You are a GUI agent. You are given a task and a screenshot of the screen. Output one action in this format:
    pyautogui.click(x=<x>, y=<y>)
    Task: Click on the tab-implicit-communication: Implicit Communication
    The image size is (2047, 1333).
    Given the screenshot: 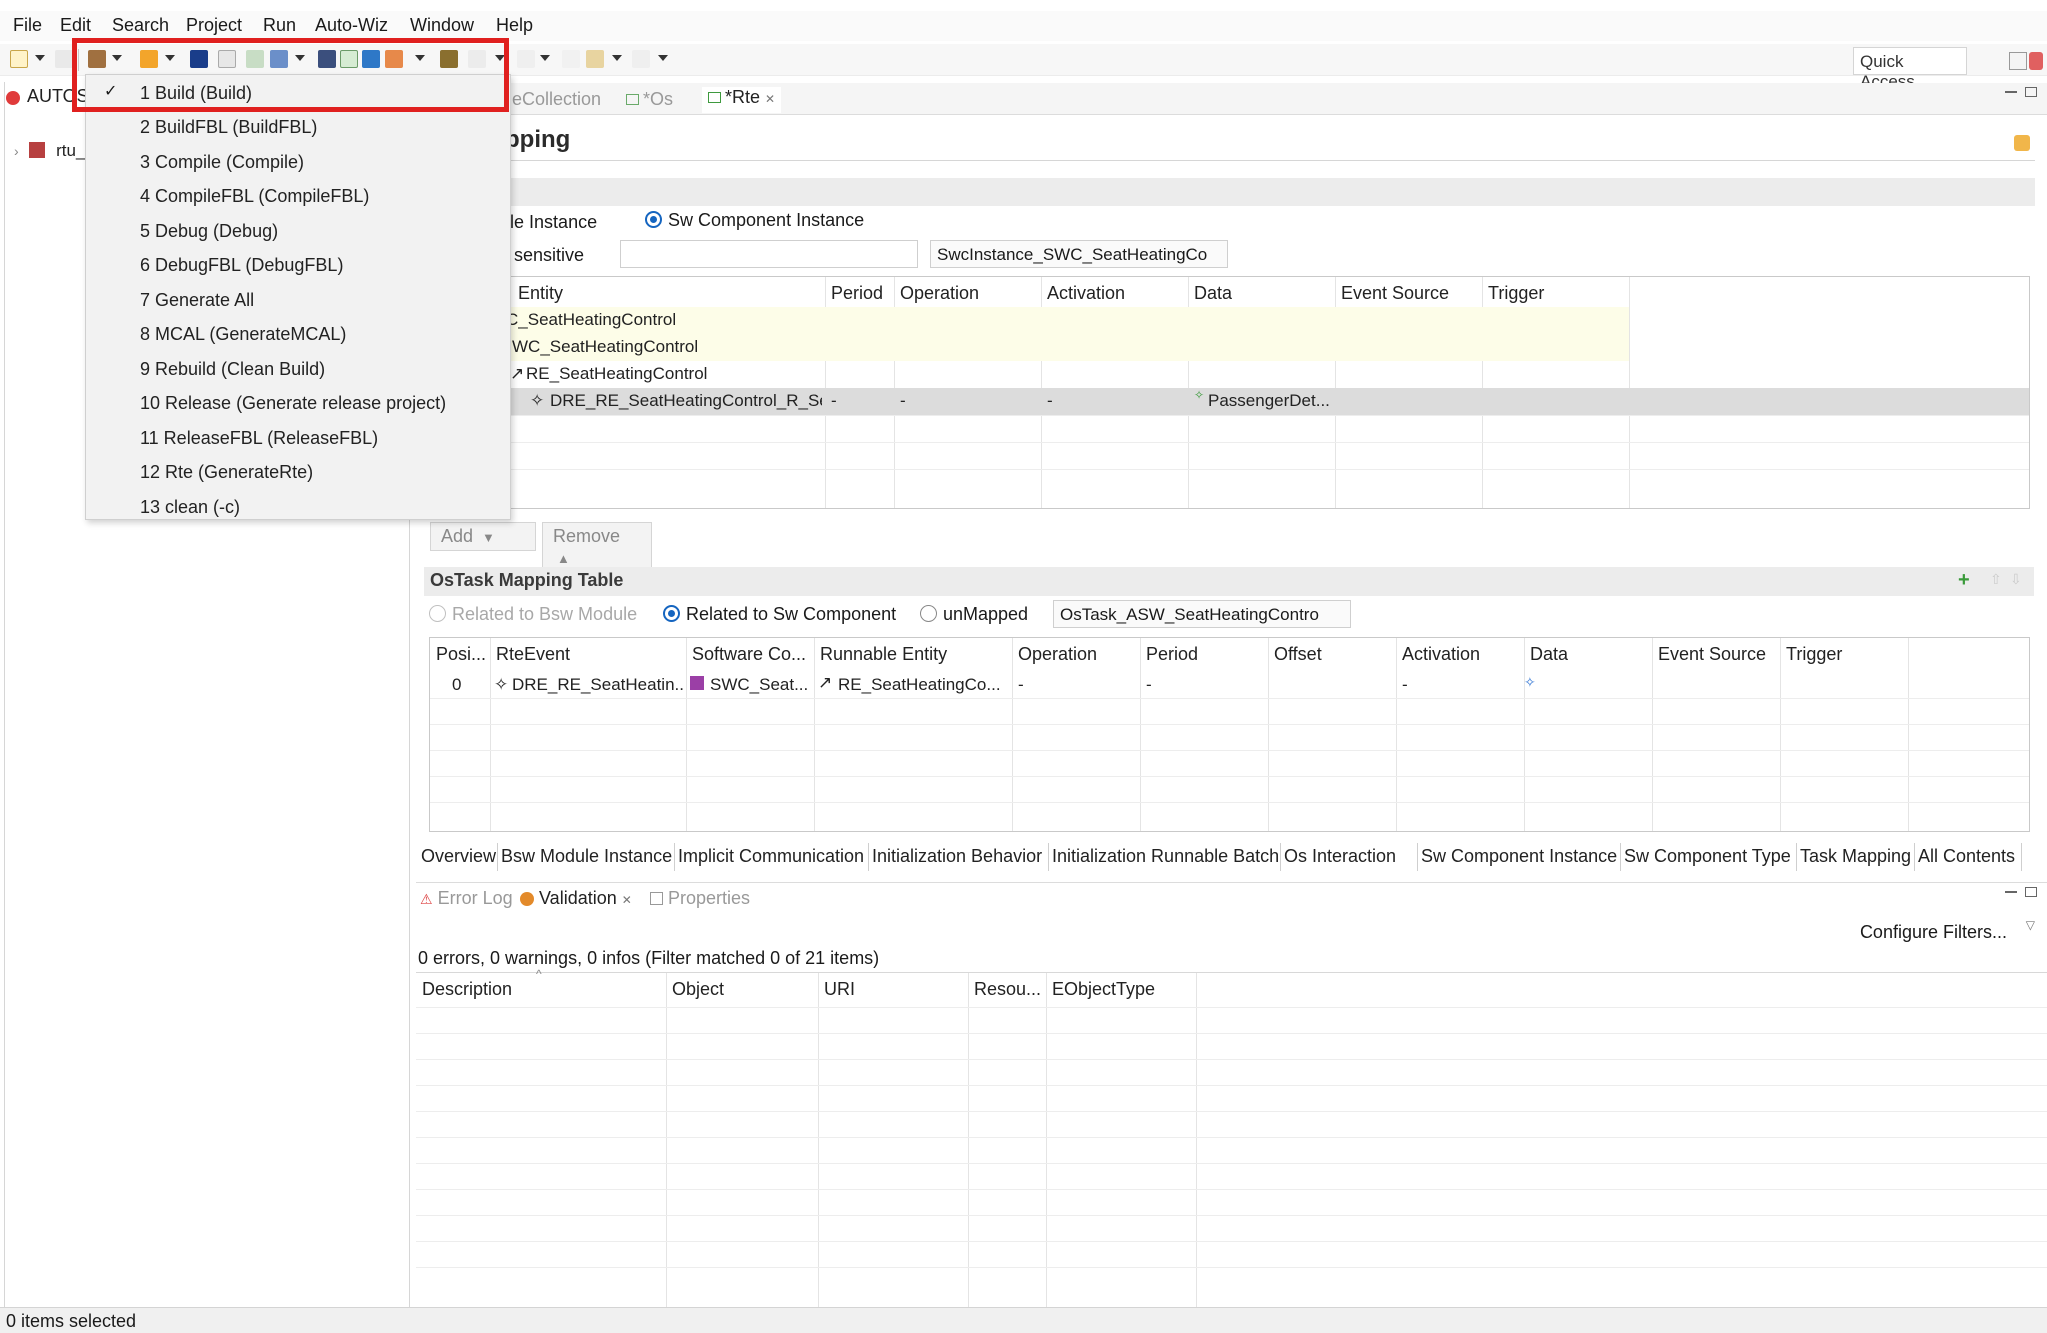 What is the action you would take?
    pyautogui.click(x=772, y=857)
    